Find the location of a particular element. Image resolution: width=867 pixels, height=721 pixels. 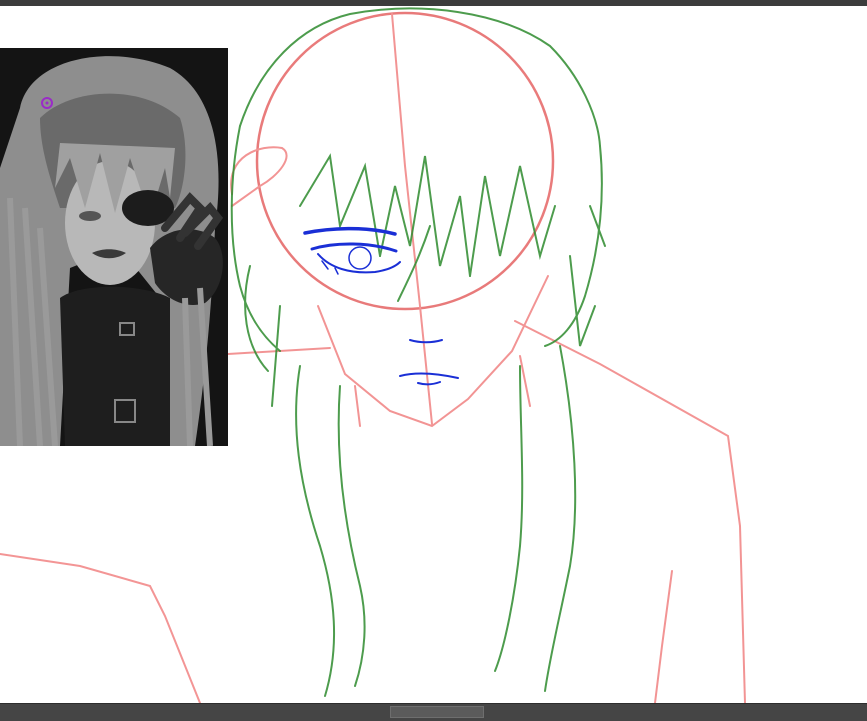

eye-iris is located at coordinates (360, 258).